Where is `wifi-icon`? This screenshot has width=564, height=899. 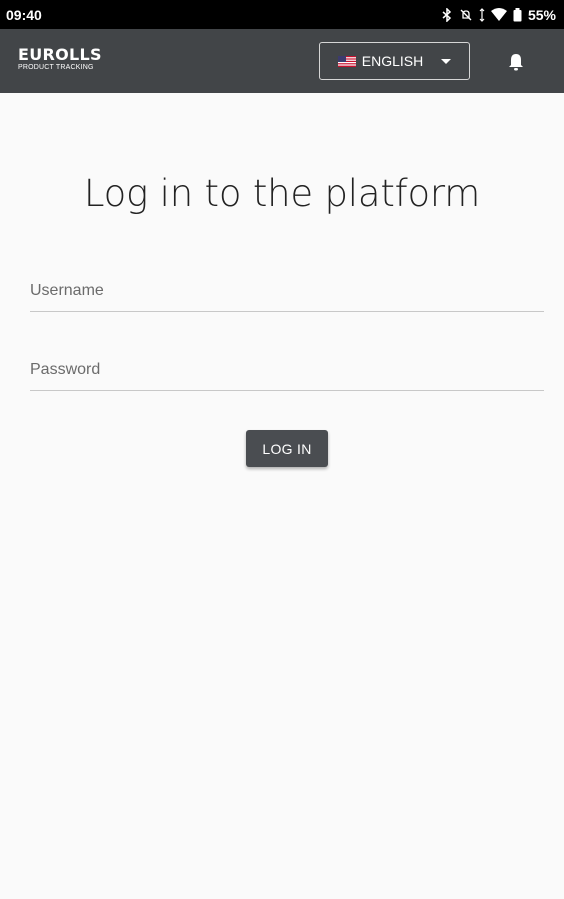
wifi-icon is located at coordinates (498, 14).